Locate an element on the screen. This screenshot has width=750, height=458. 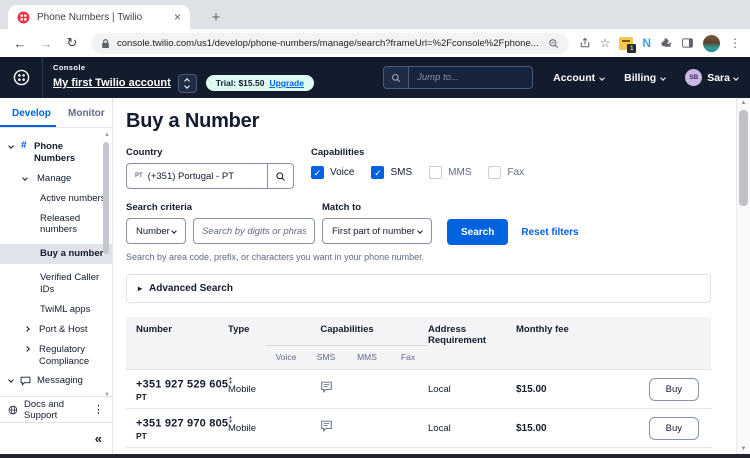
trial-balance-text: Trial: $15.50 is located at coordinates (240, 83).